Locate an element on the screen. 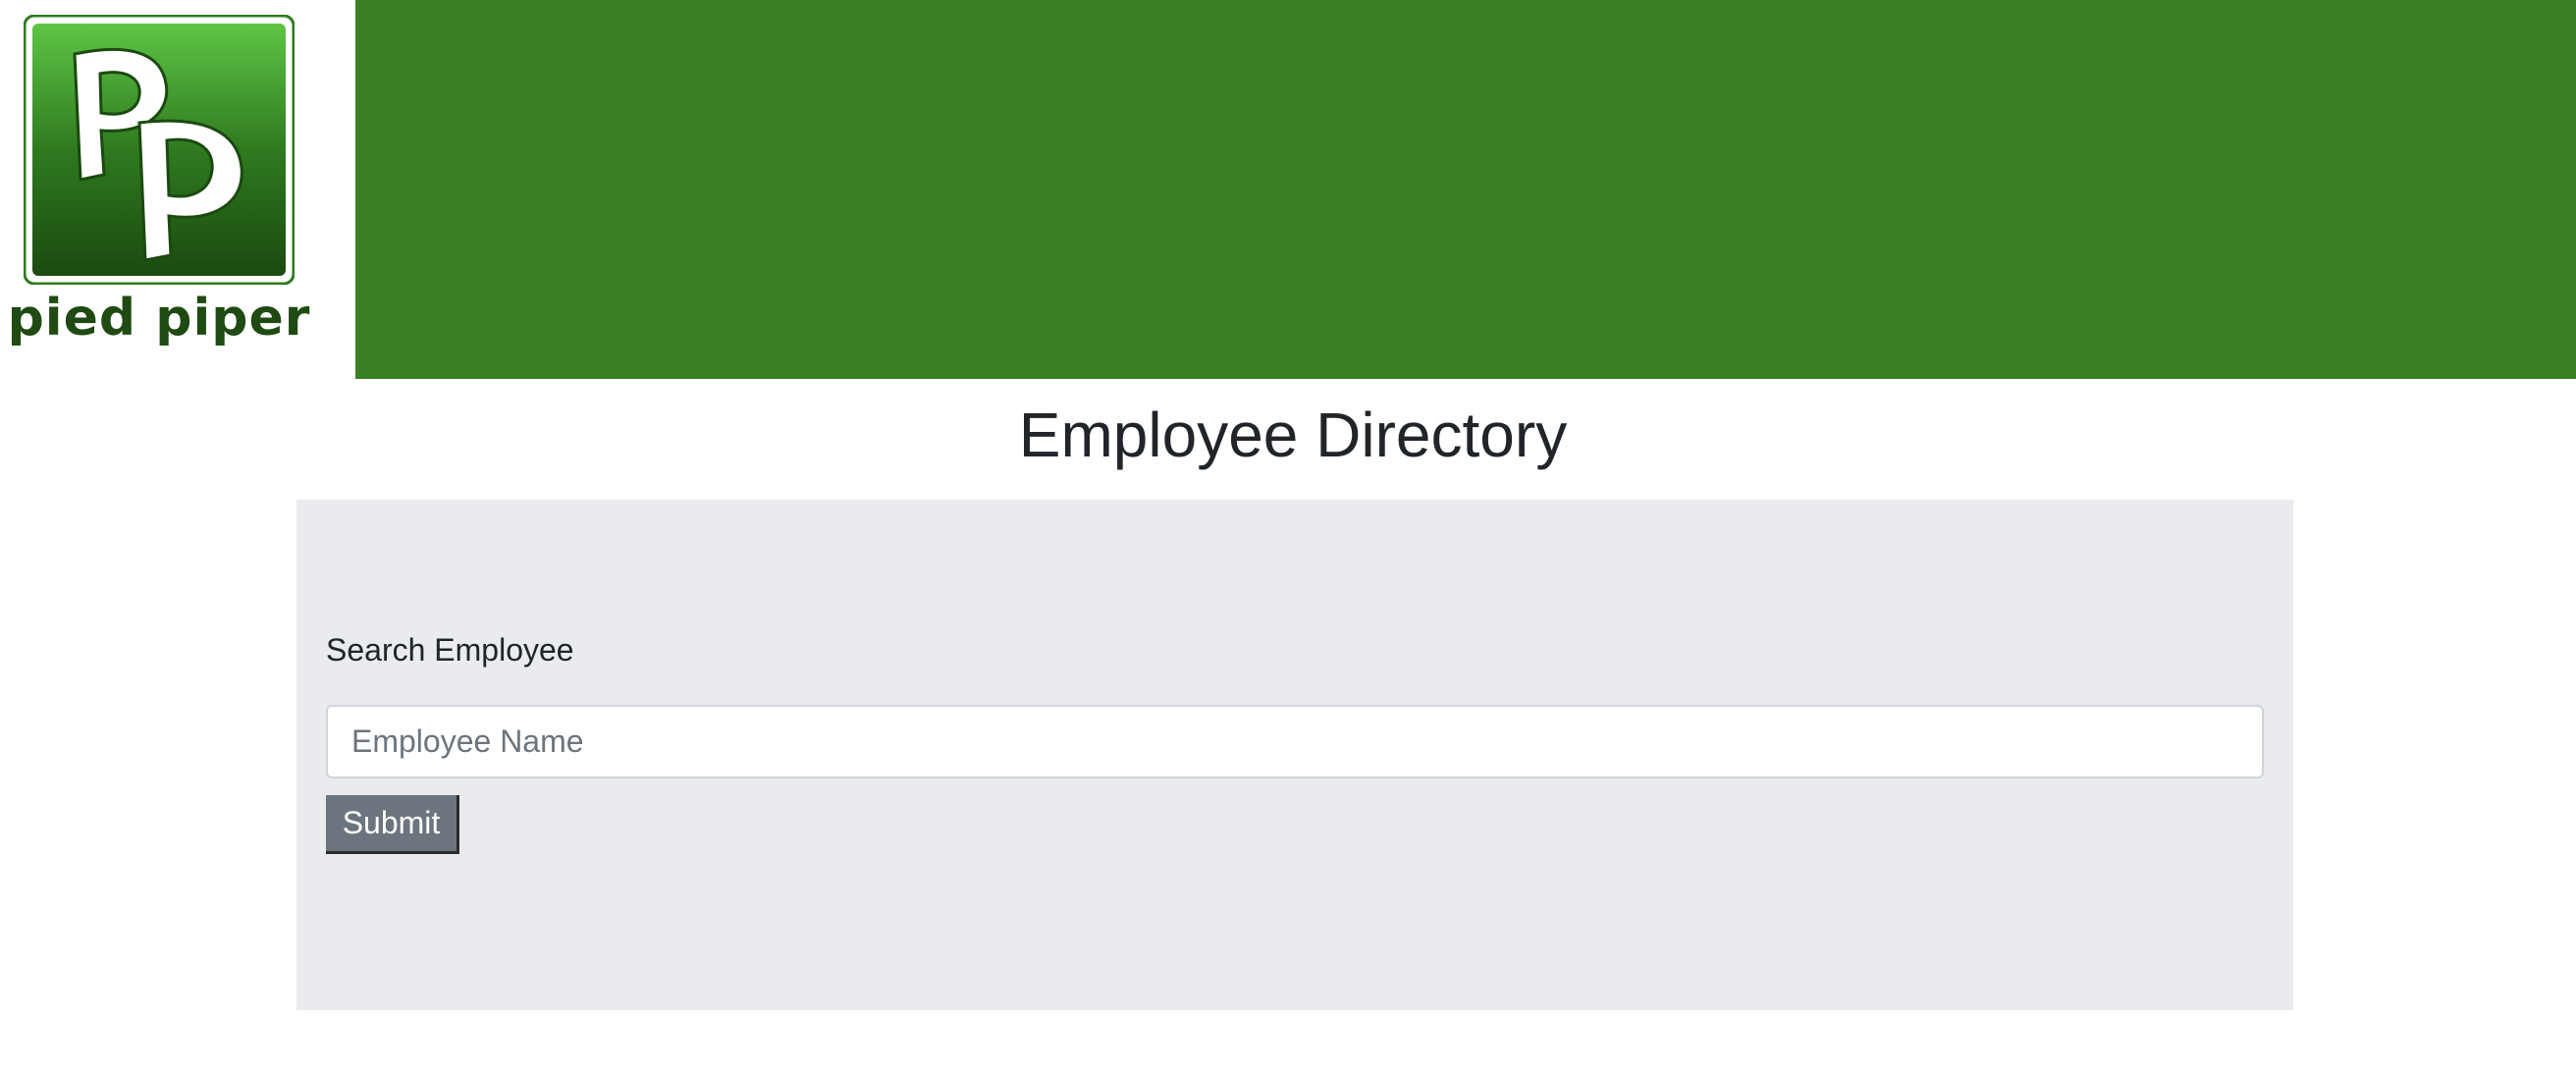 This screenshot has height=1070, width=2576. logo: pied piper is located at coordinates (177, 189).